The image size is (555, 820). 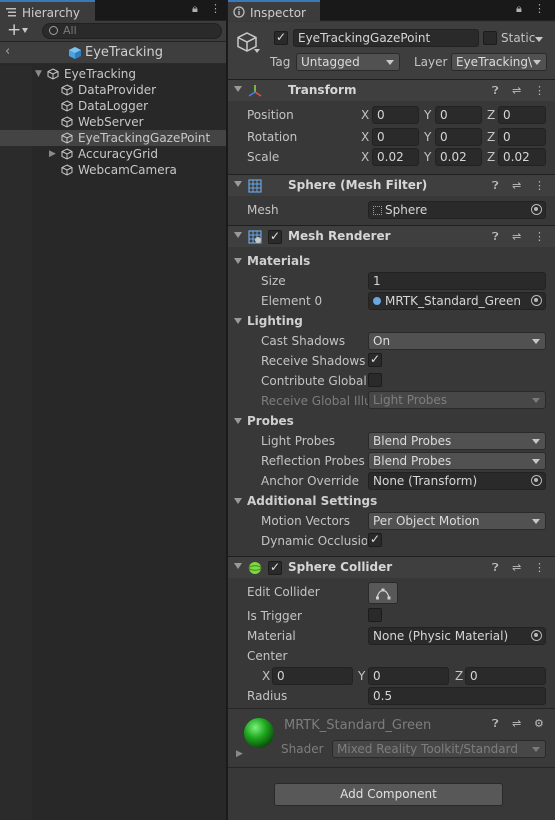 I want to click on additional-settings-foldout-icon, so click(x=238, y=501).